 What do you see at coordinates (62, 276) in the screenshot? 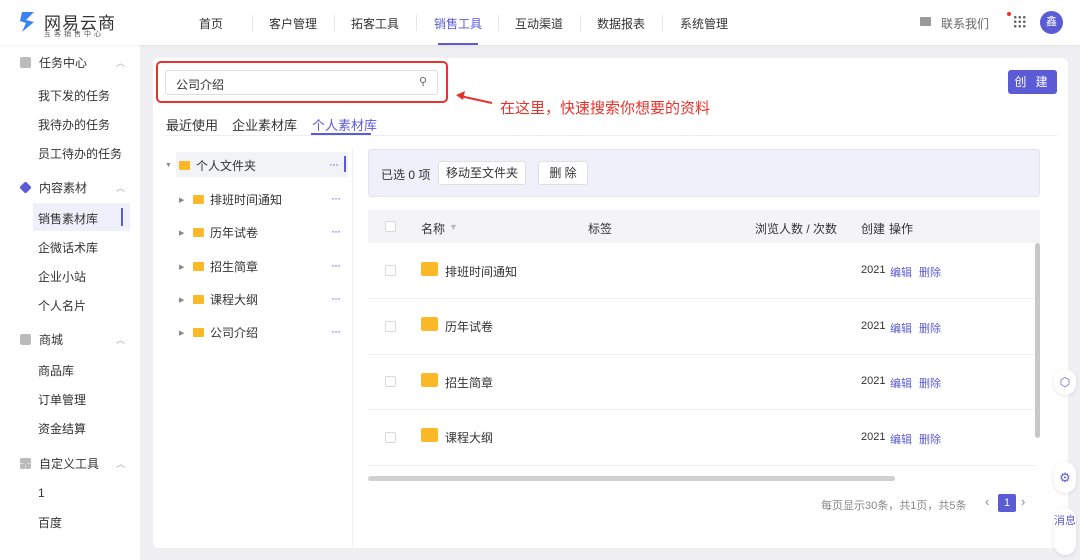
I see `sidebar-item: 企业小站` at bounding box center [62, 276].